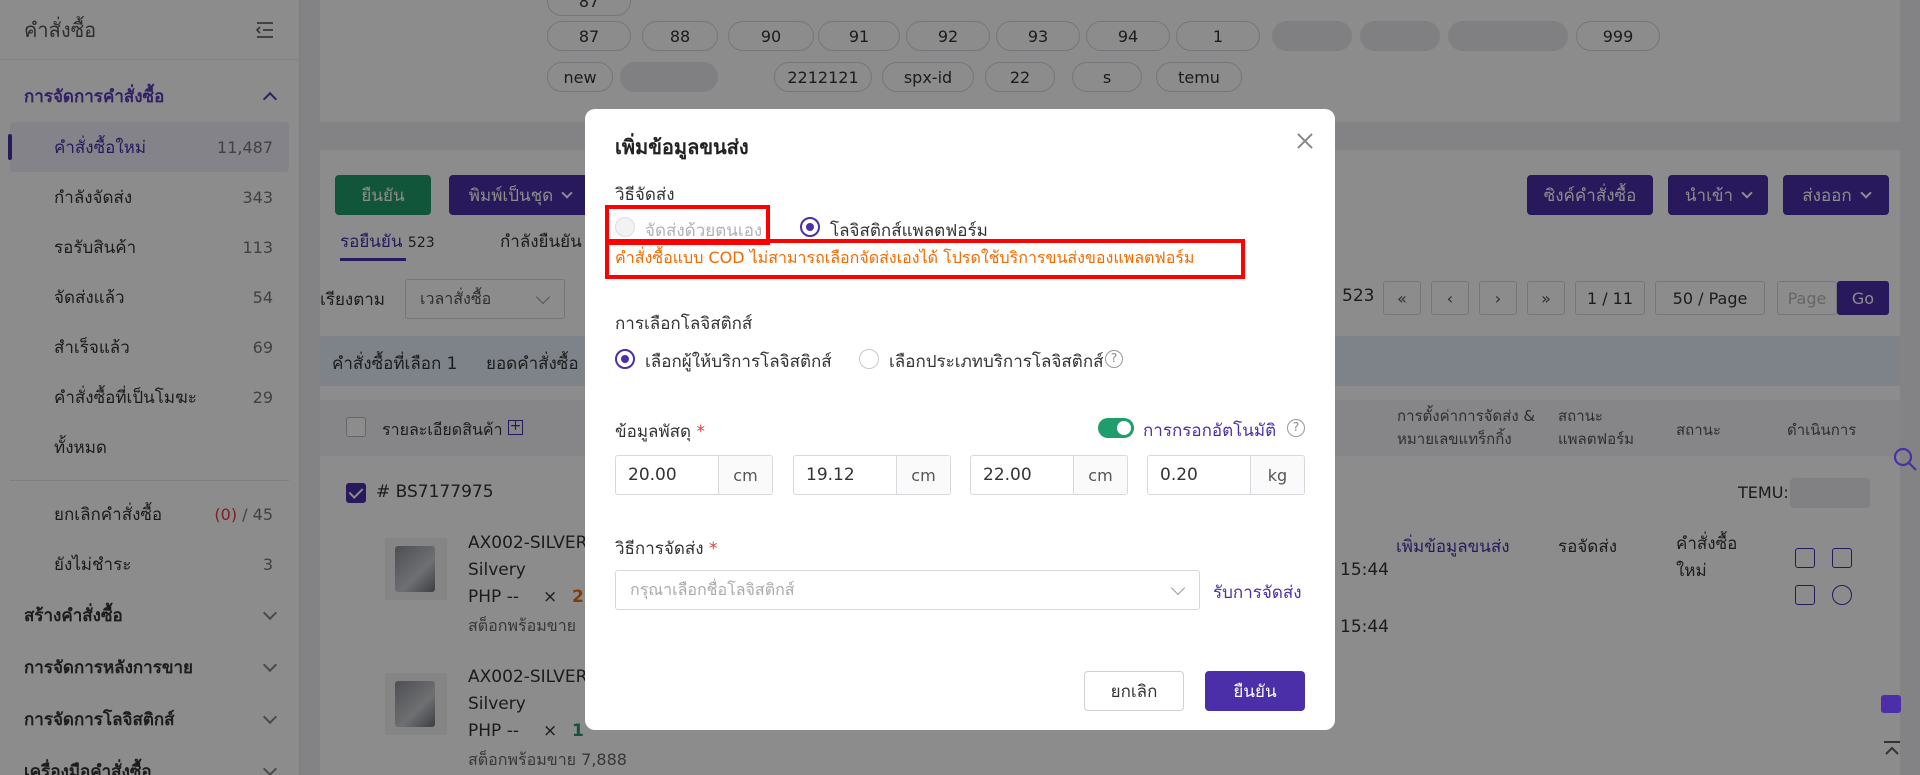 Image resolution: width=1920 pixels, height=775 pixels. I want to click on back-to-top-icon, so click(1892, 750).